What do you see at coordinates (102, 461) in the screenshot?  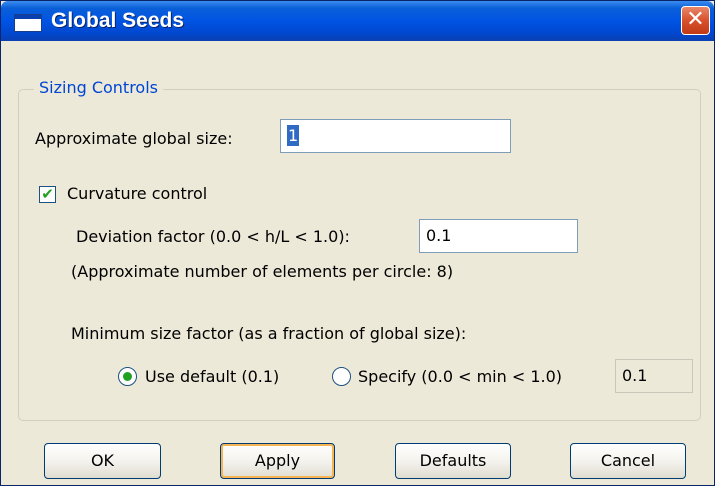 I see `ok-button: OK` at bounding box center [102, 461].